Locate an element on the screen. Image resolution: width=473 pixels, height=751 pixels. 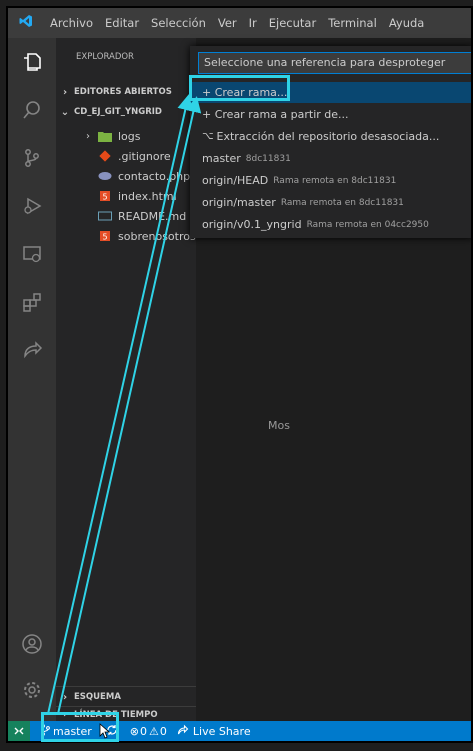
error-icon: ⊗ is located at coordinates (134, 731).